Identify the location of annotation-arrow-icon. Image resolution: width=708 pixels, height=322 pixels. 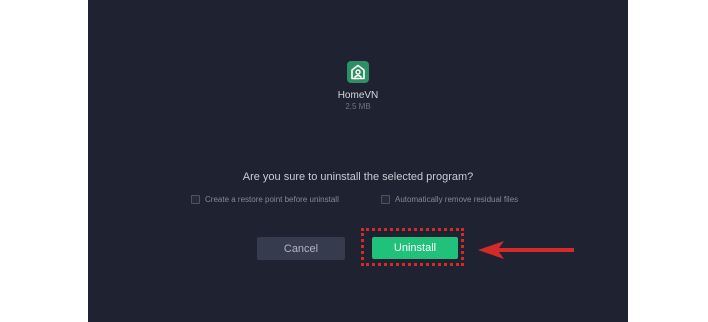
(526, 250).